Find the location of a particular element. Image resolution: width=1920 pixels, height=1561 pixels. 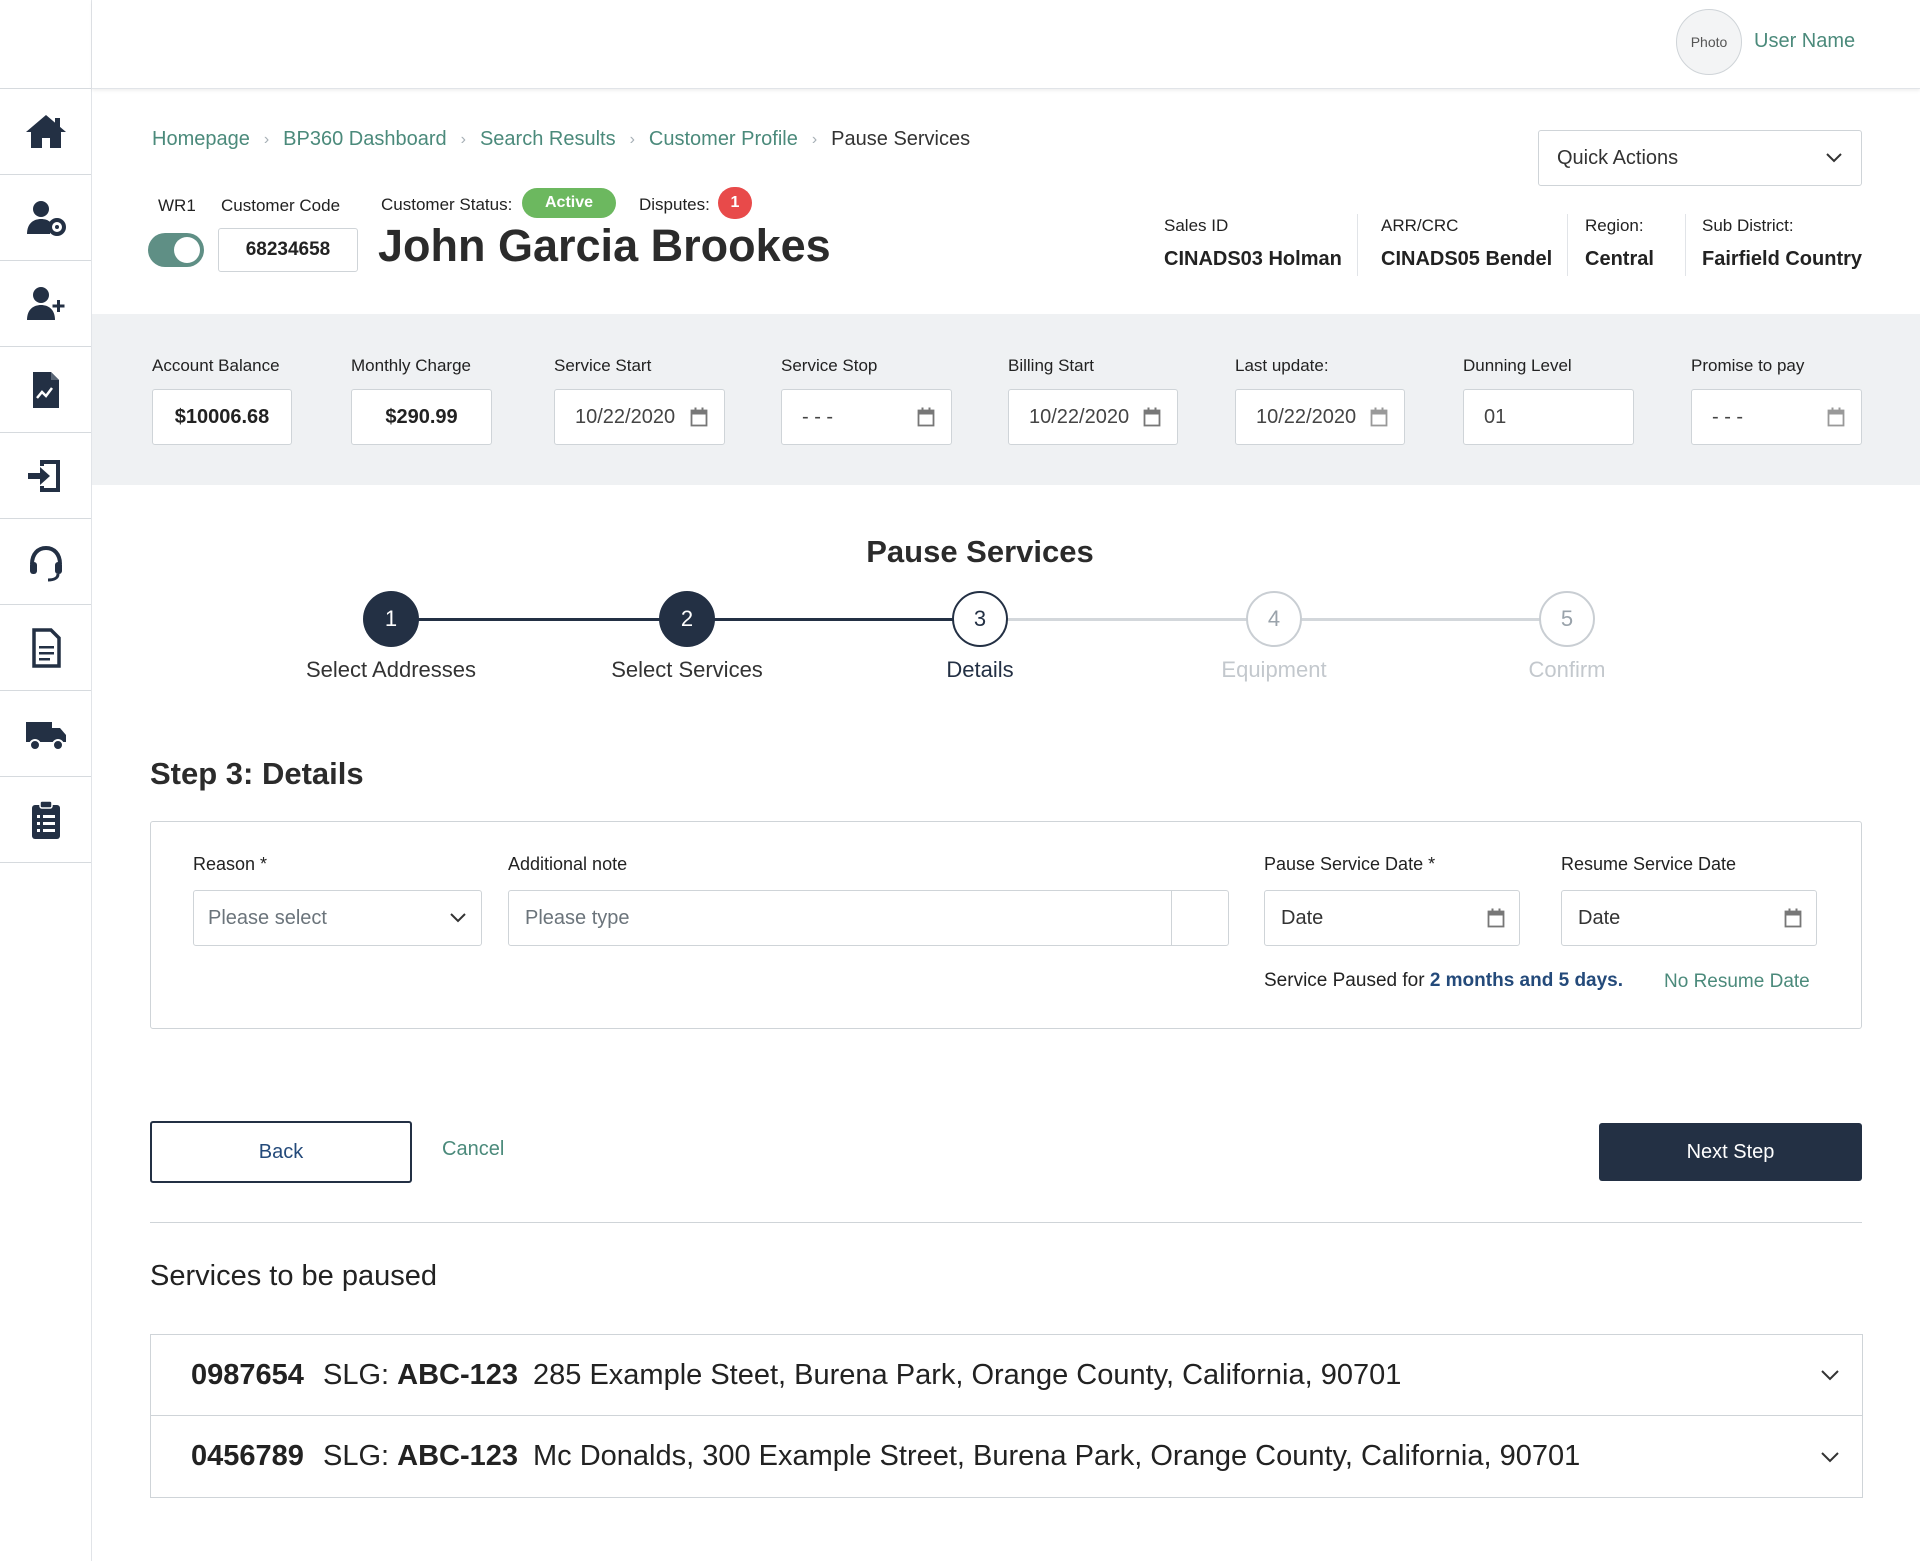

sidebar-item-add-user is located at coordinates (45, 304).